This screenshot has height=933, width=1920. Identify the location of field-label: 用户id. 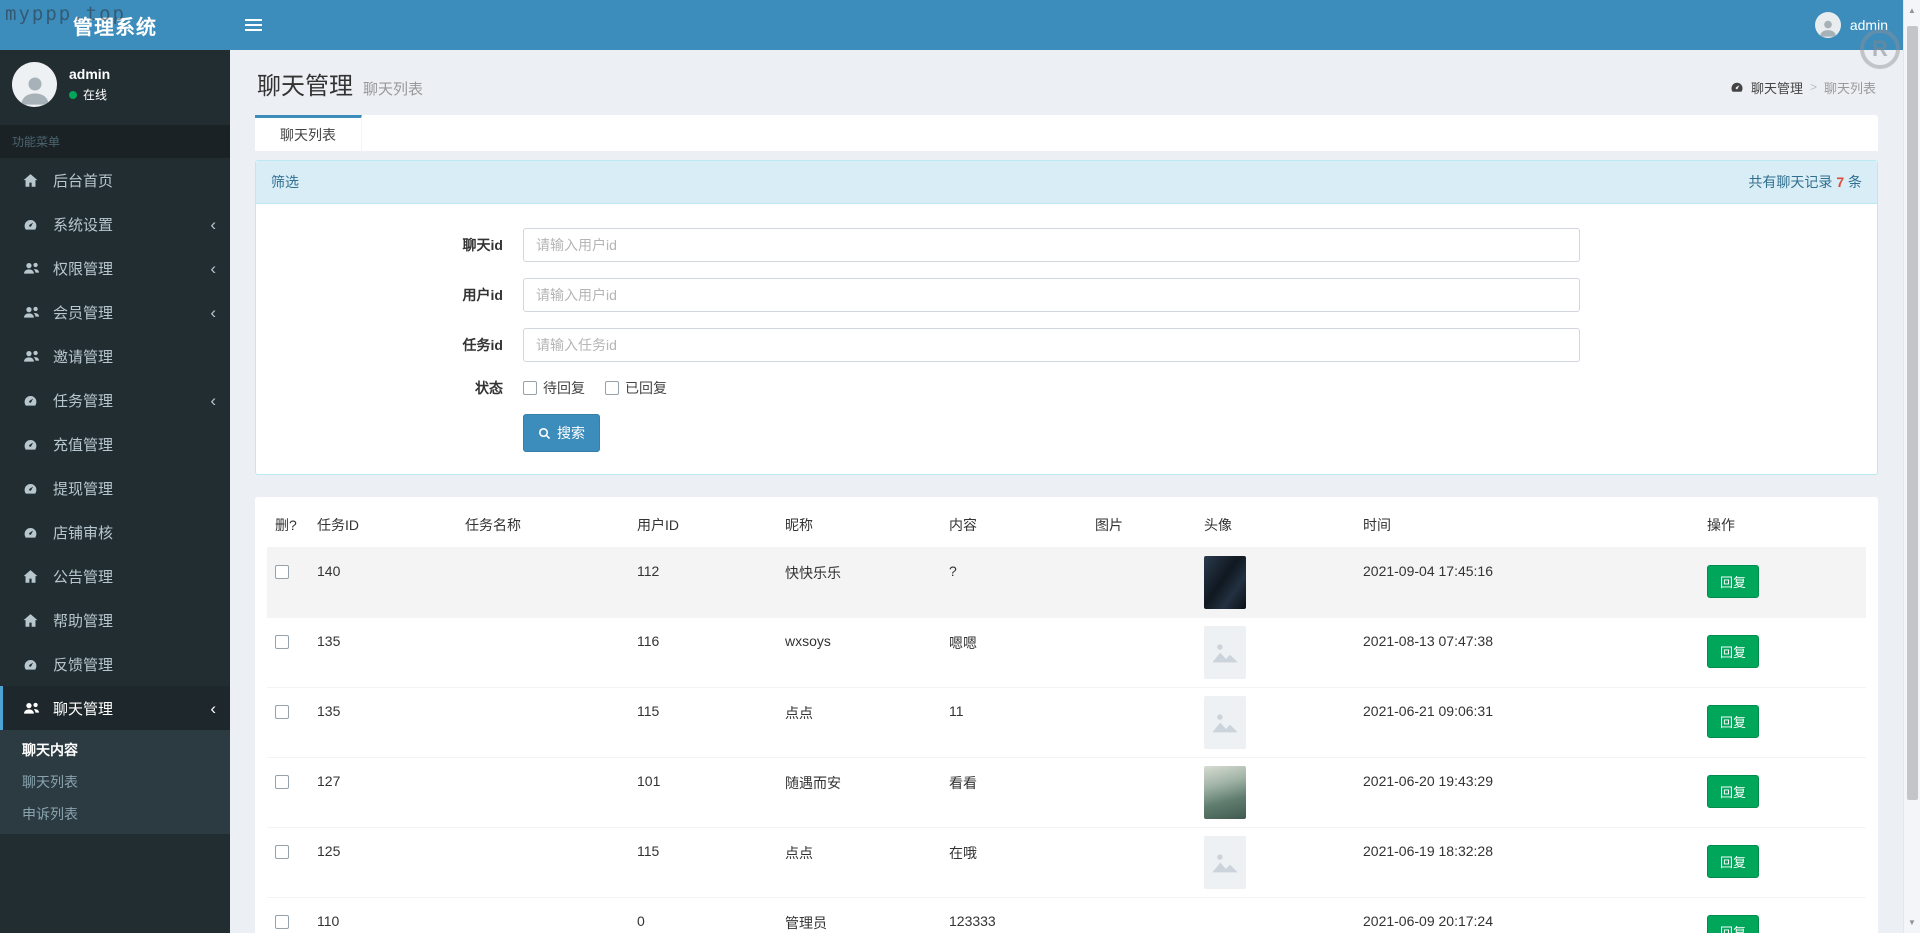
(482, 295).